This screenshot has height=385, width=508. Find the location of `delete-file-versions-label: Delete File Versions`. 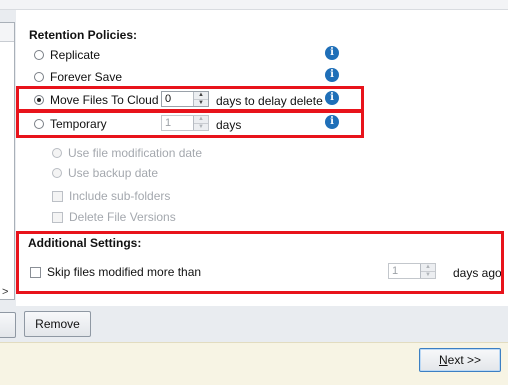

delete-file-versions-label: Delete File Versions is located at coordinates (122, 217).